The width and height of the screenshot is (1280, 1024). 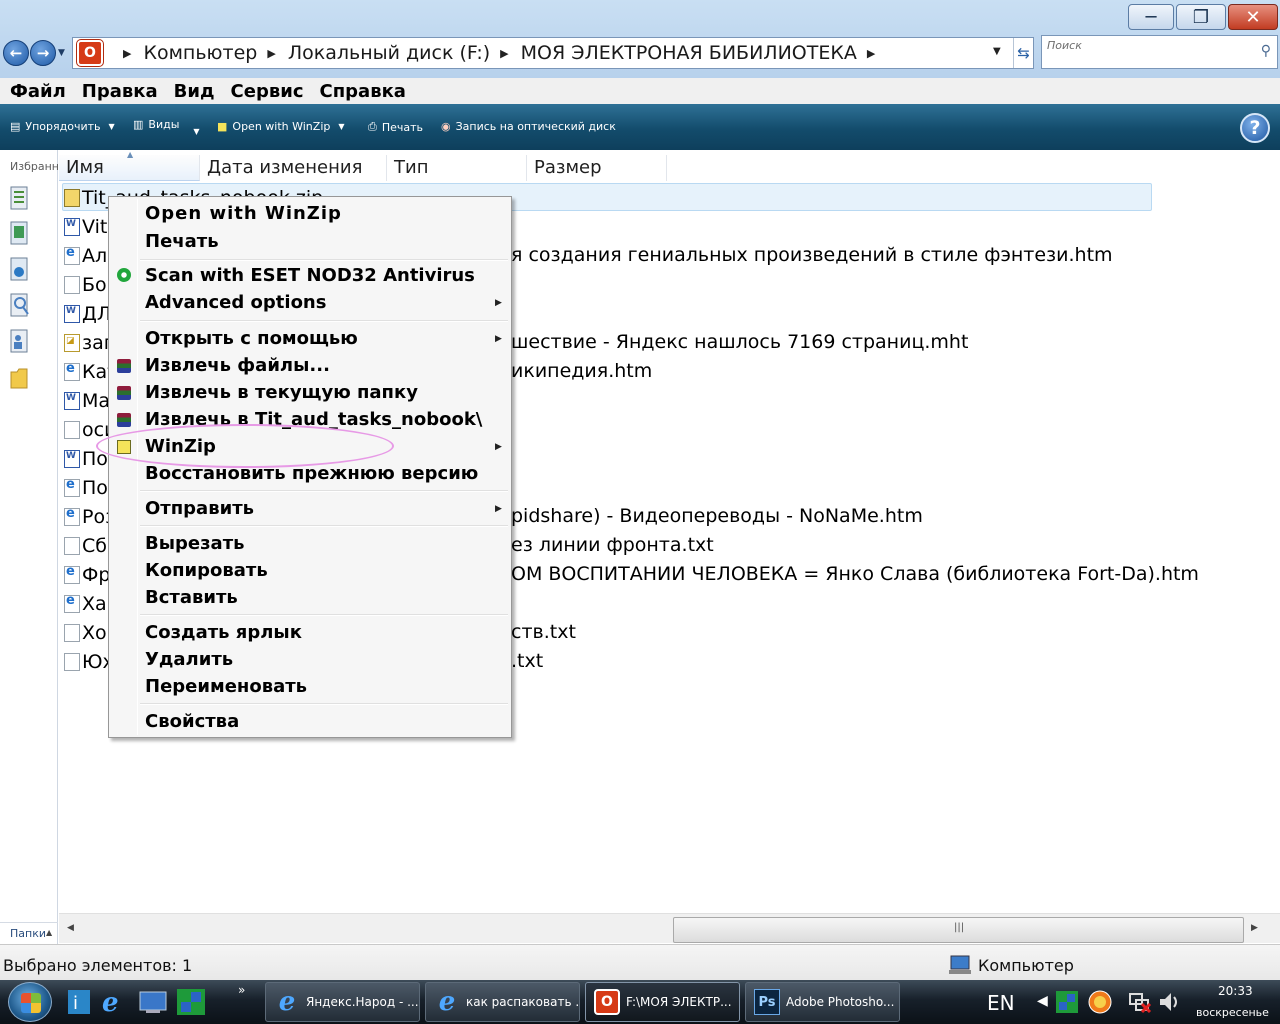 What do you see at coordinates (191, 597) in the screenshot?
I see `menu-item-paste: Вставить` at bounding box center [191, 597].